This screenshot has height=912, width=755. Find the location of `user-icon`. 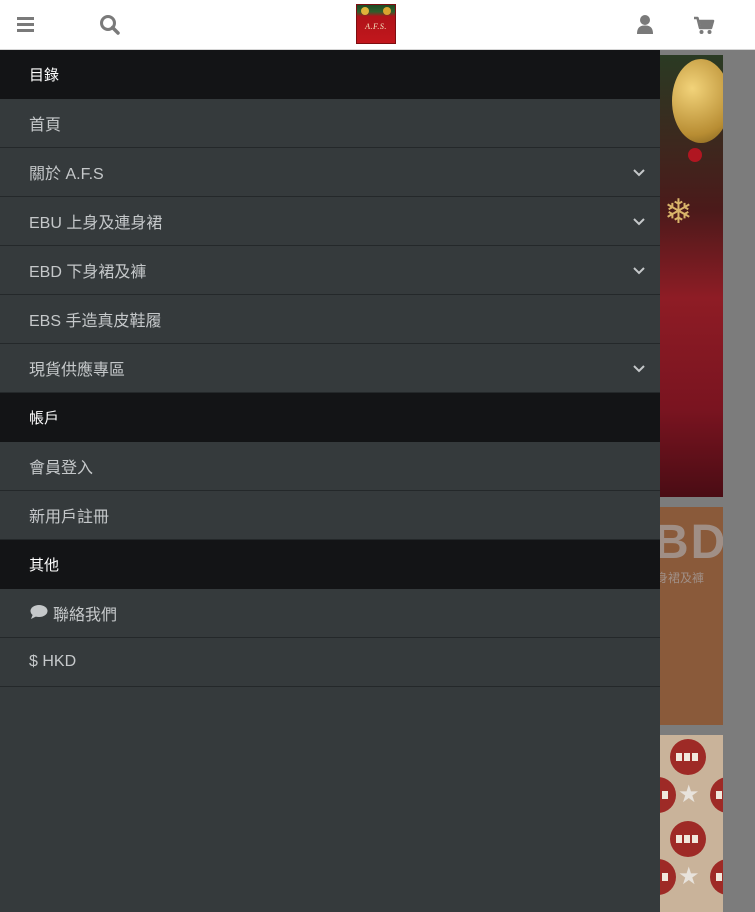

user-icon is located at coordinates (645, 25).